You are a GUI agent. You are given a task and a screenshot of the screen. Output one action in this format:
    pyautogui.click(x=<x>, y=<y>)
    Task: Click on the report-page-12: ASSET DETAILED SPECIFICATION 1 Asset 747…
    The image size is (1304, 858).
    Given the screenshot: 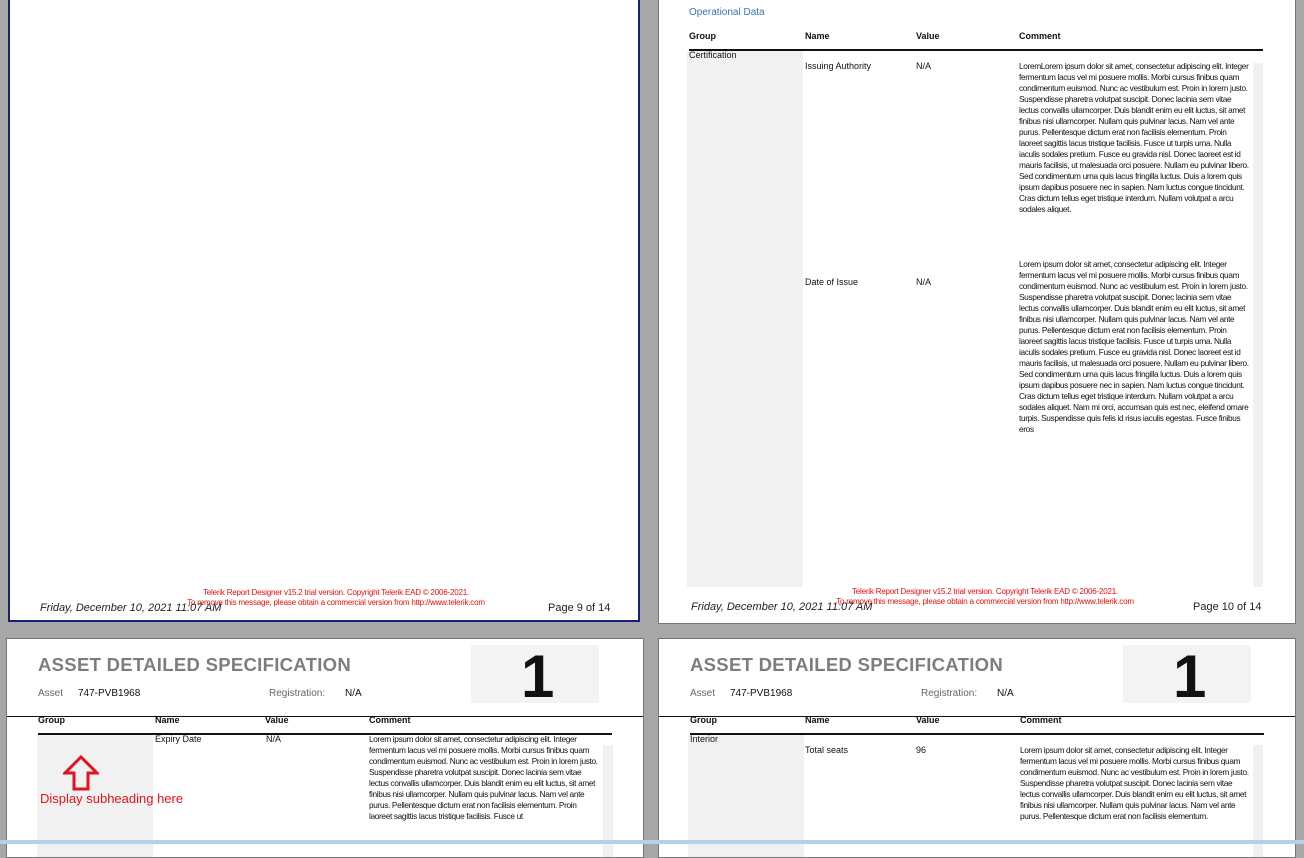 What is the action you would take?
    pyautogui.click(x=977, y=748)
    